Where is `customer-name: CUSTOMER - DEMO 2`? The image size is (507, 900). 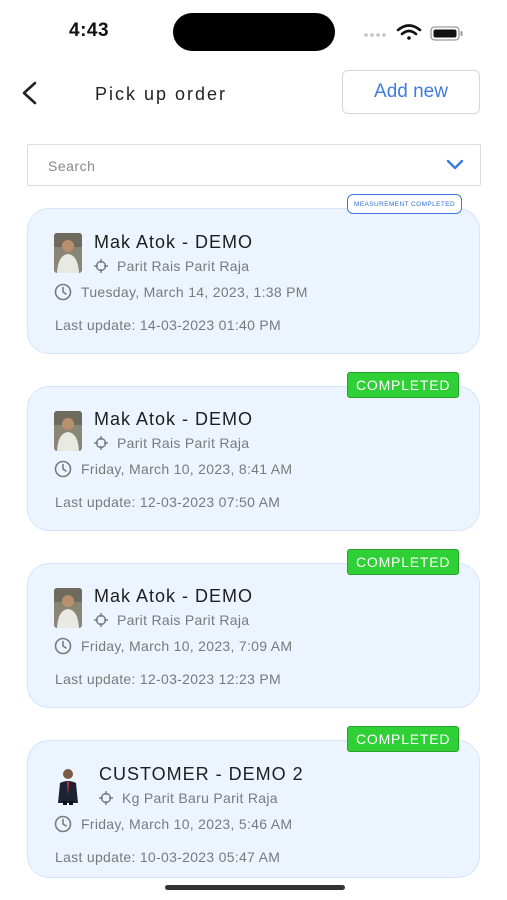
customer-name: CUSTOMER - DEMO 2 is located at coordinates (201, 774).